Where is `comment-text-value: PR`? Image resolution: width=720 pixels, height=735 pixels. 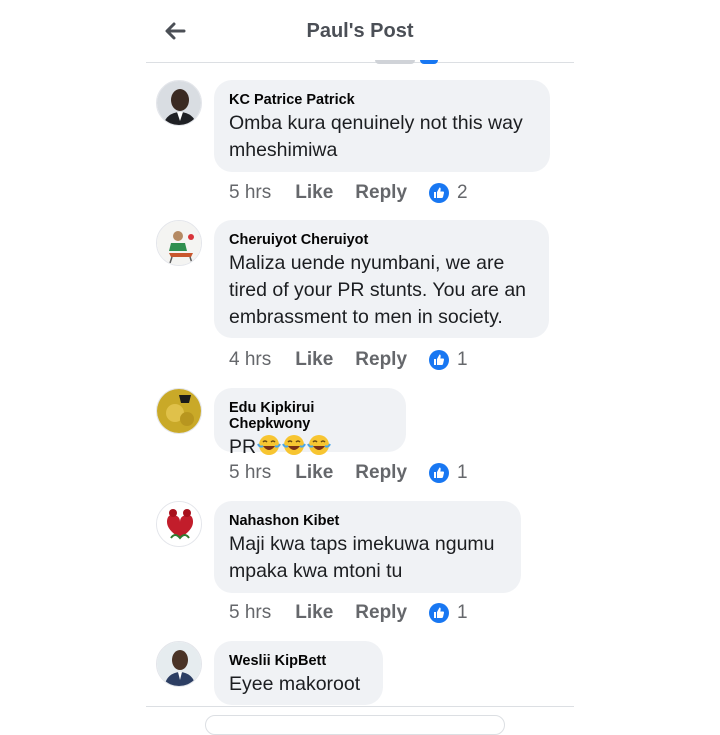
comment-text-value: PR is located at coordinates (243, 447).